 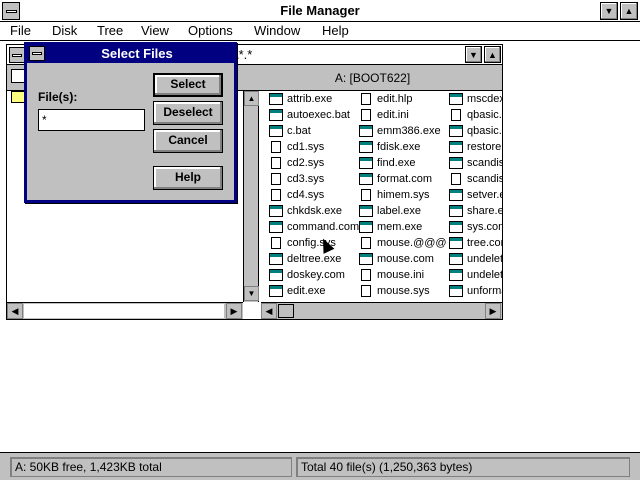 What do you see at coordinates (91, 120) in the screenshot?
I see `files-input` at bounding box center [91, 120].